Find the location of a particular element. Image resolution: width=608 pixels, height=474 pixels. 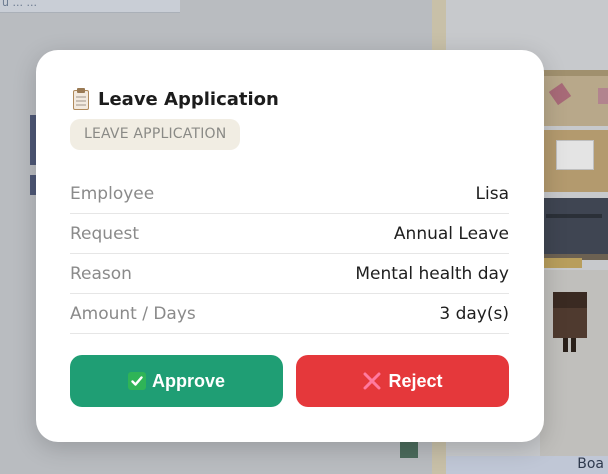

approve-button: Approve is located at coordinates (176, 381).